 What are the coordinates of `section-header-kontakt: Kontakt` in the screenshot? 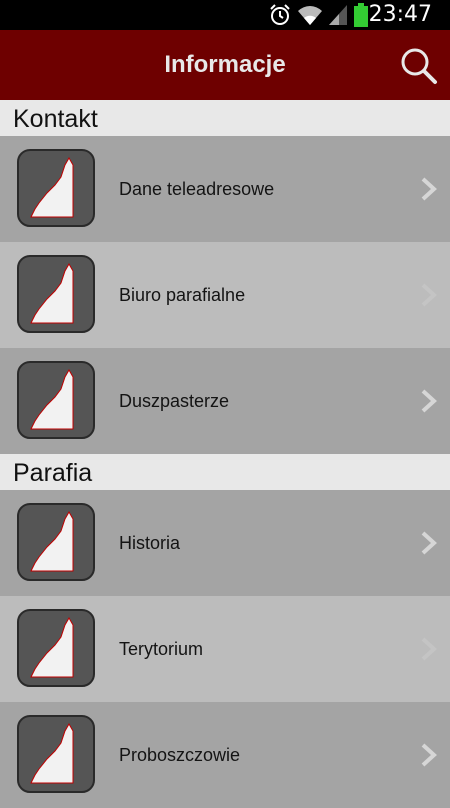 It's located at (225, 118).